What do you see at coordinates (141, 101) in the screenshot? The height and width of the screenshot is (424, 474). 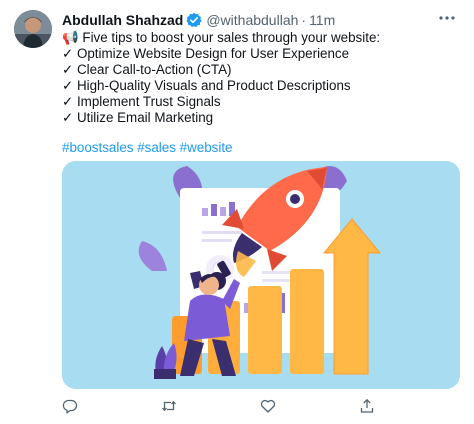 I see `tweet-line-tip-4: ✓ Implement Trust Signals` at bounding box center [141, 101].